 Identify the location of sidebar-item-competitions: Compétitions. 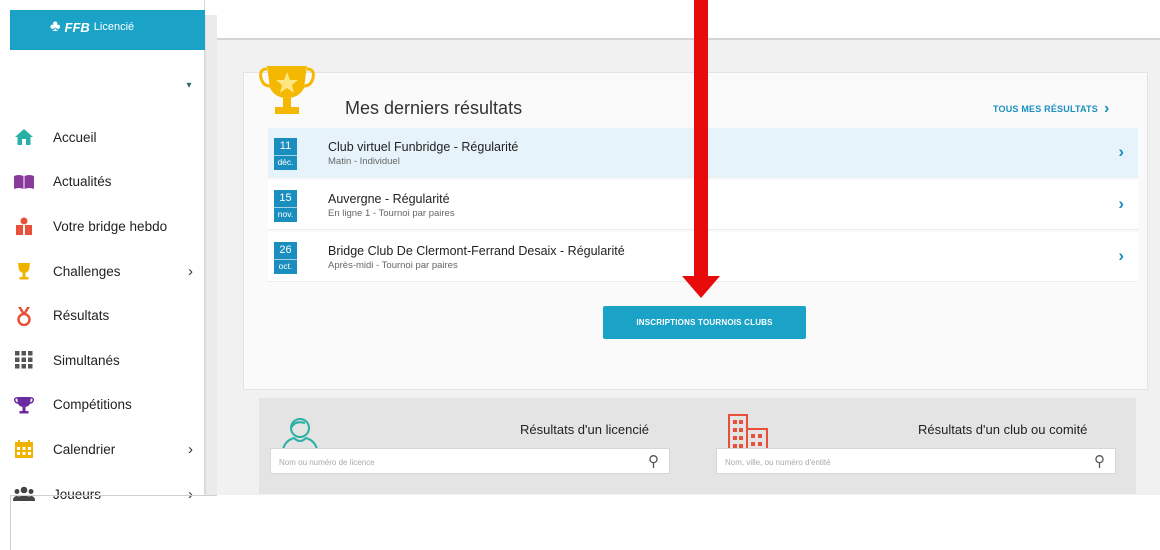
(107, 405).